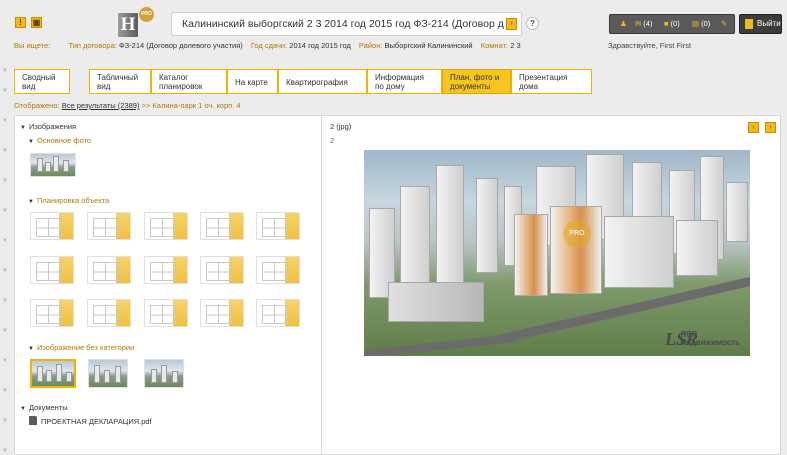 The height and width of the screenshot is (455, 787). I want to click on tab-layout-catalog: Каталог планировок, so click(189, 81).